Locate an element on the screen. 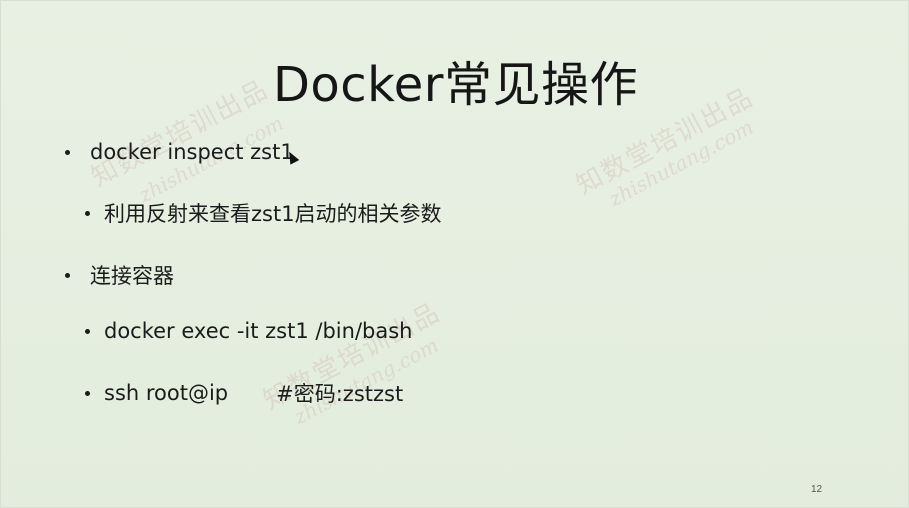 The width and height of the screenshot is (909, 508). page-number: 12 is located at coordinates (817, 489).